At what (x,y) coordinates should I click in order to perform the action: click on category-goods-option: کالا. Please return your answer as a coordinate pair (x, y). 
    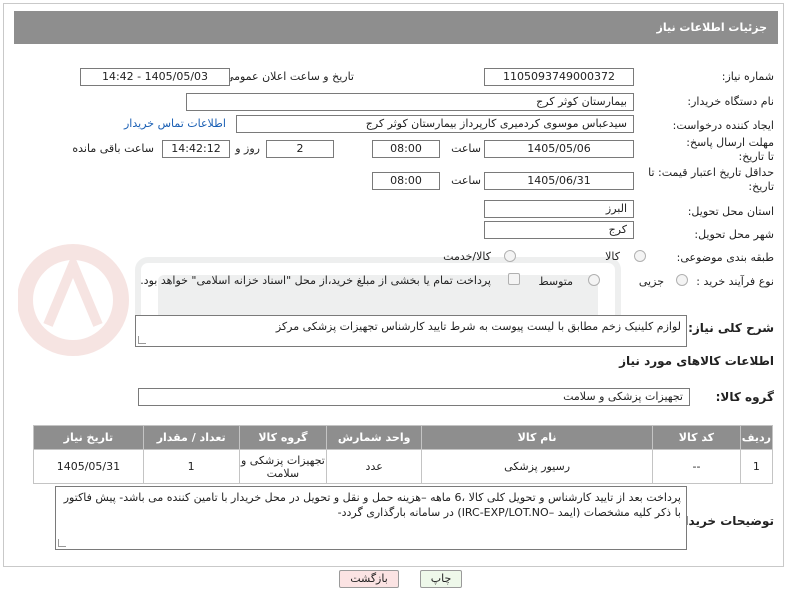
    Looking at the image, I should click on (612, 256).